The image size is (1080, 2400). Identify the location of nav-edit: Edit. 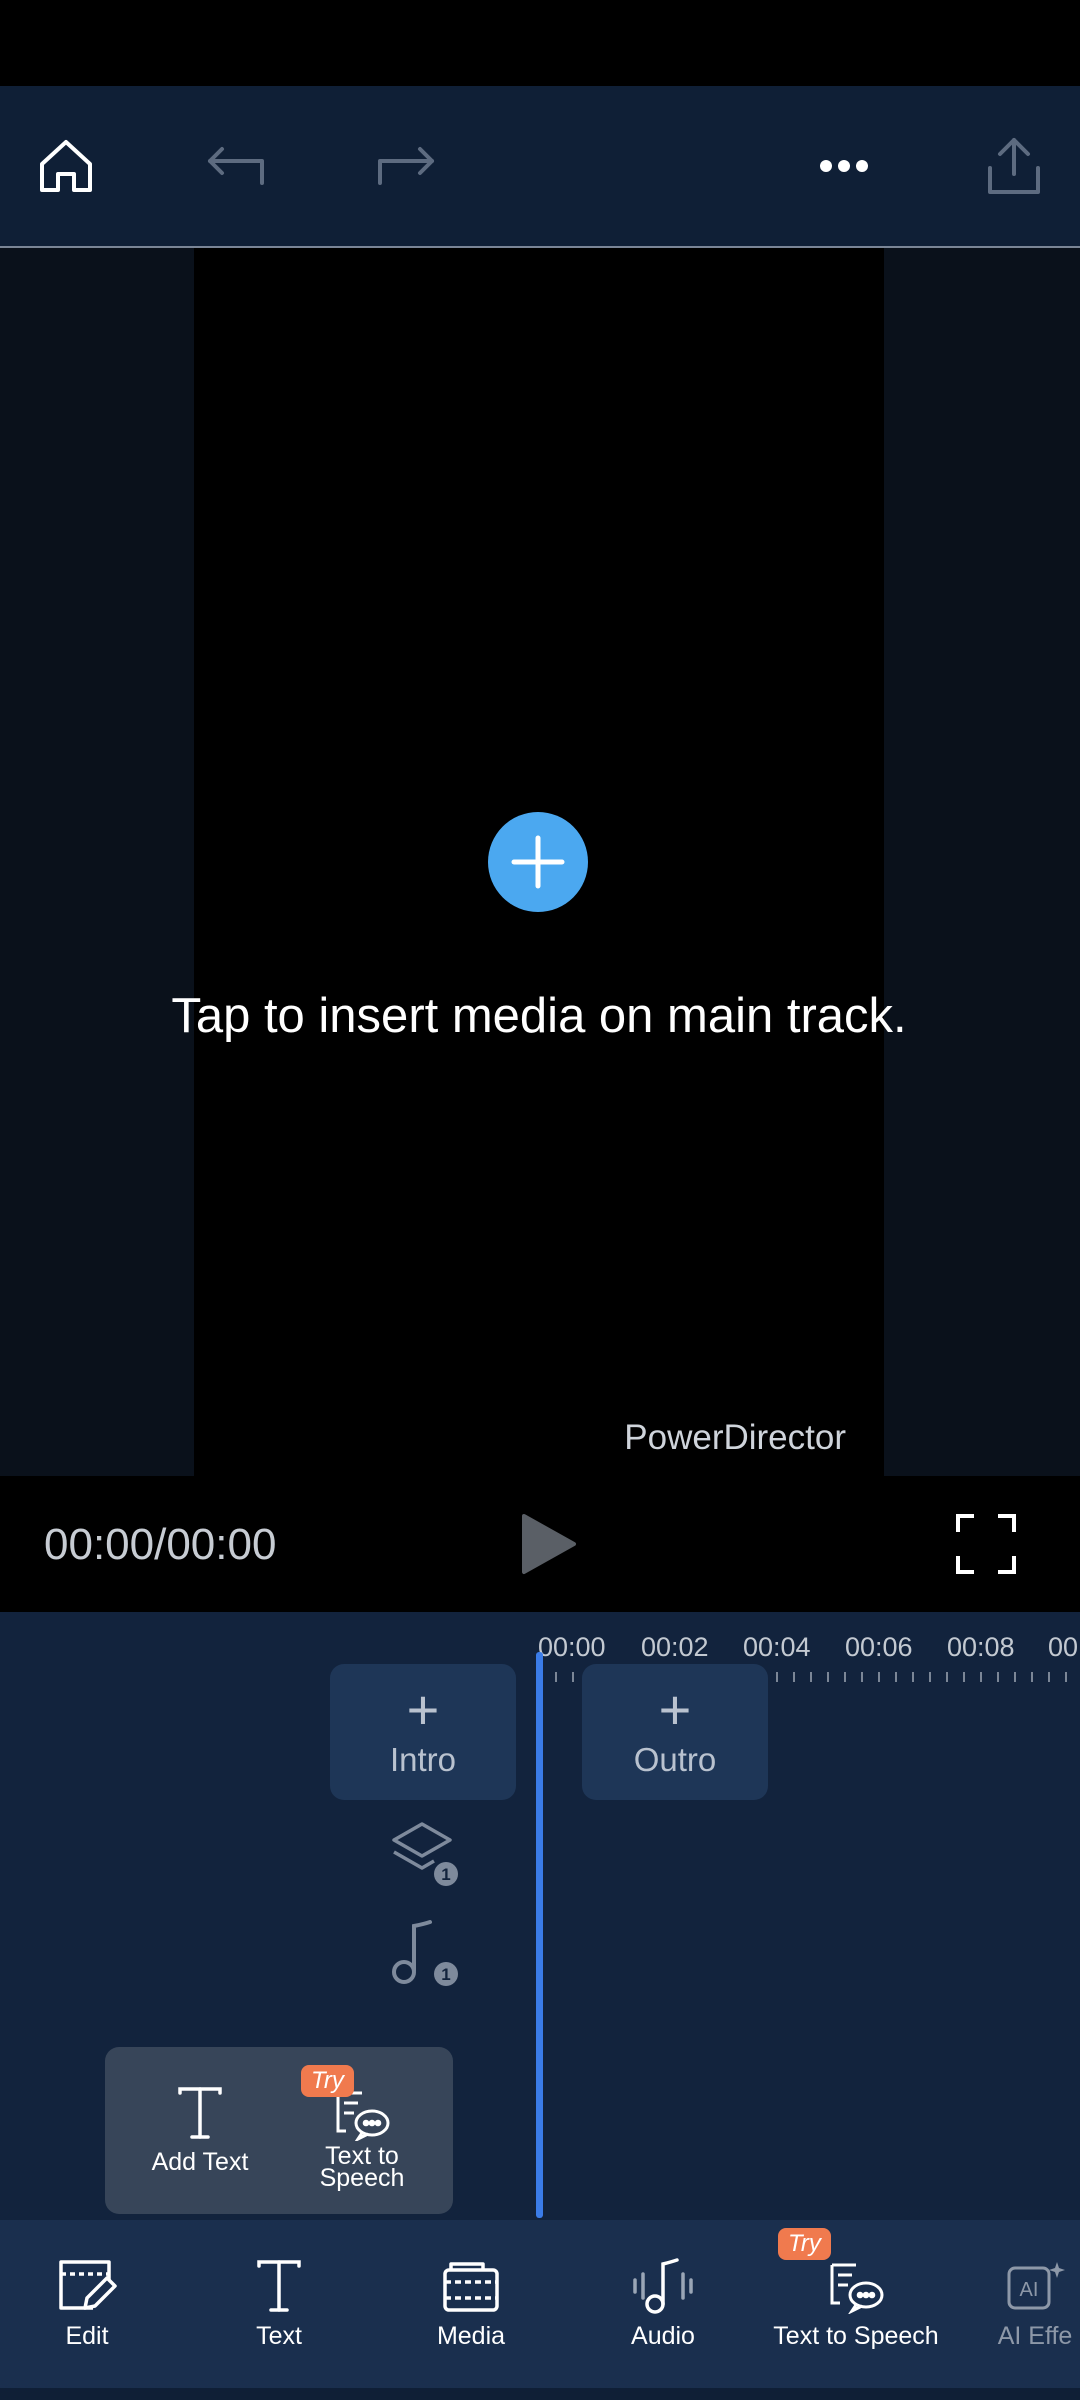
(87, 2304).